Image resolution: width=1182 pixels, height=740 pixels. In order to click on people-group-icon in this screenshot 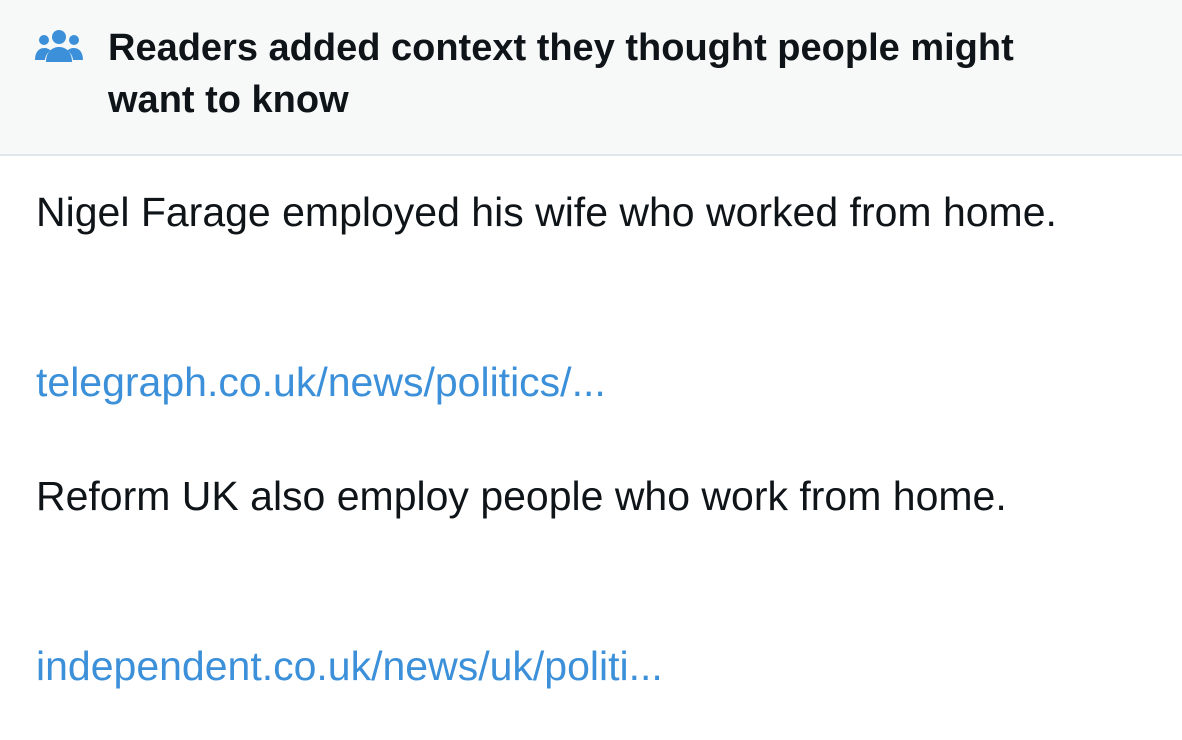, I will do `click(59, 46)`.